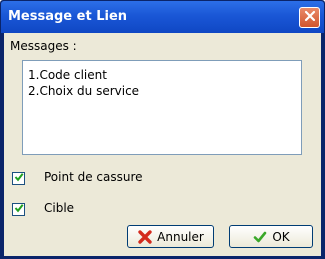 The height and width of the screenshot is (259, 325). I want to click on ok-button: OK, so click(271, 236).